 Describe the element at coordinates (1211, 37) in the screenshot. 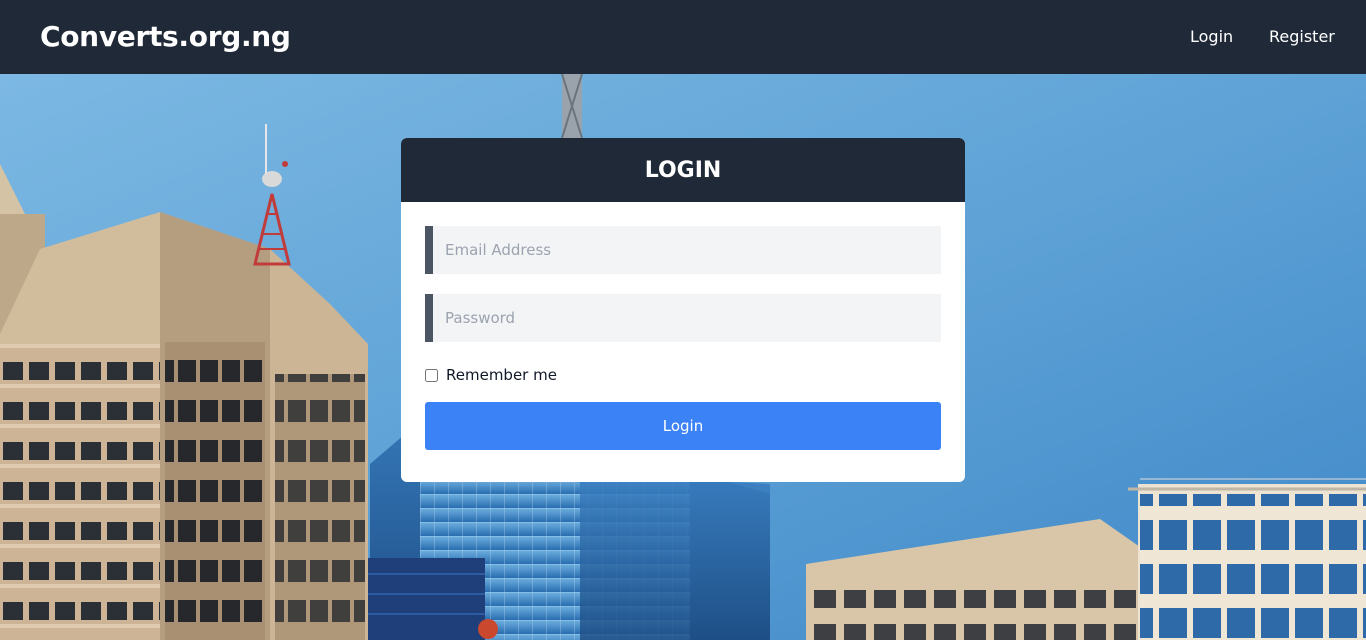

I see `nav-login-link: Login` at that location.